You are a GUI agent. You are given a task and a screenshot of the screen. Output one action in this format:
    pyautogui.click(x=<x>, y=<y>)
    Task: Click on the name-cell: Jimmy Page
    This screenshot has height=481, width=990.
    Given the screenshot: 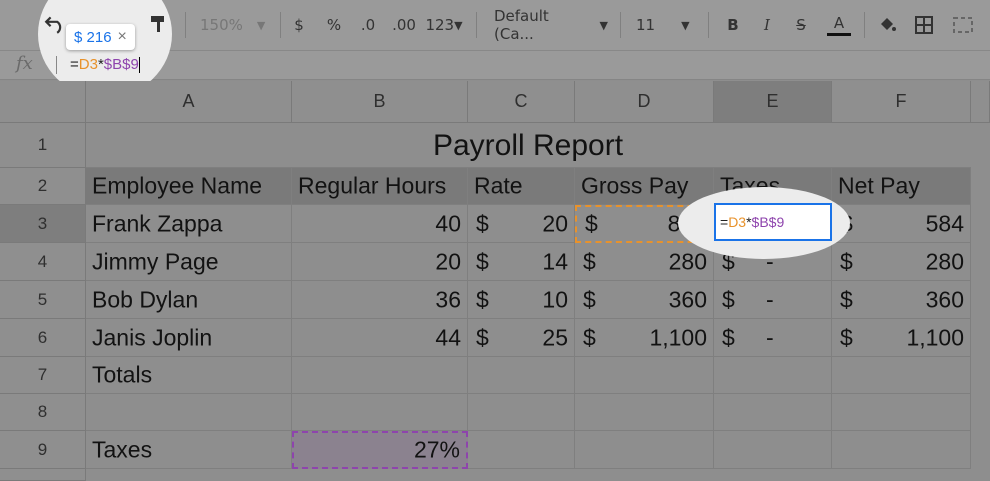 What is the action you would take?
    pyautogui.click(x=189, y=262)
    